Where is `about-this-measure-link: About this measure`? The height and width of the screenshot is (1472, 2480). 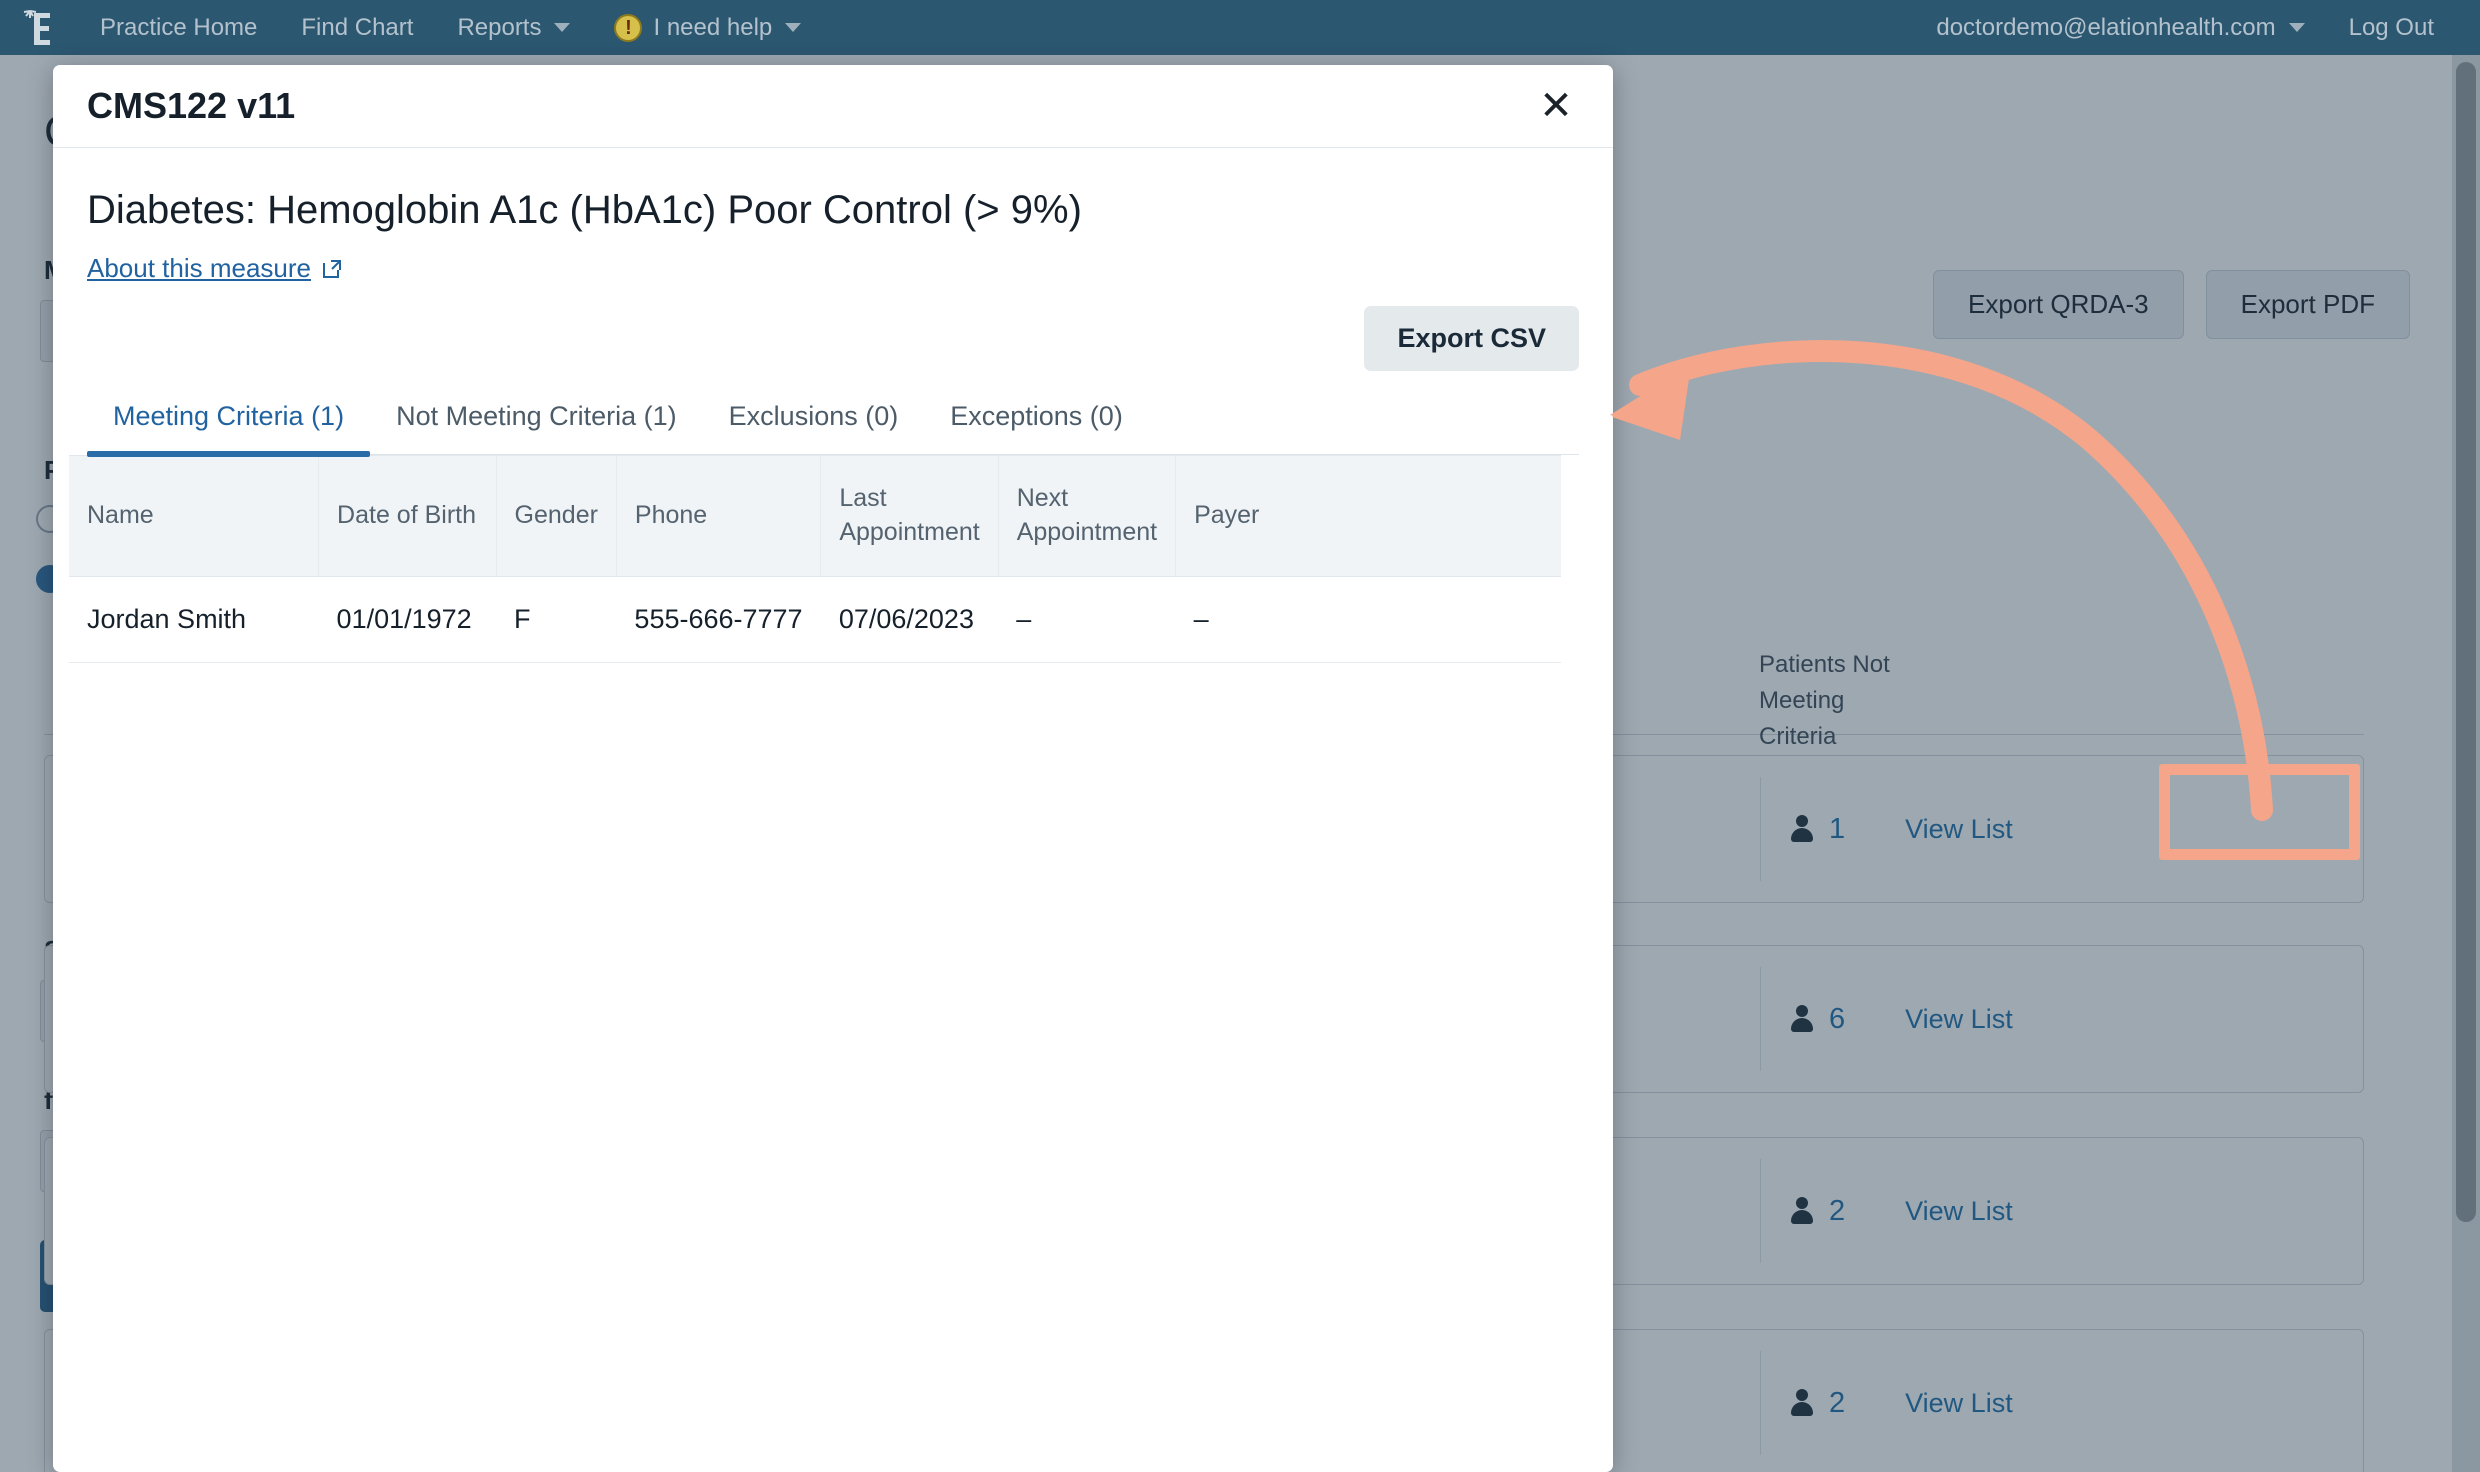 about-this-measure-link: About this measure is located at coordinates (215, 268).